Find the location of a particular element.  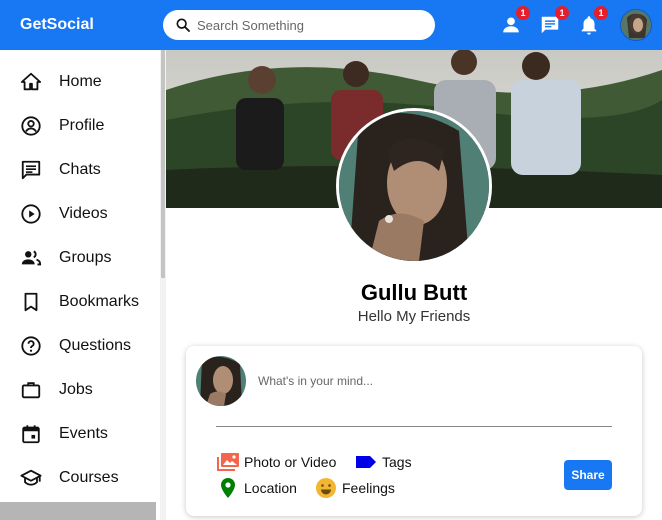

sidebar-item-label: Chats is located at coordinates (80, 169).